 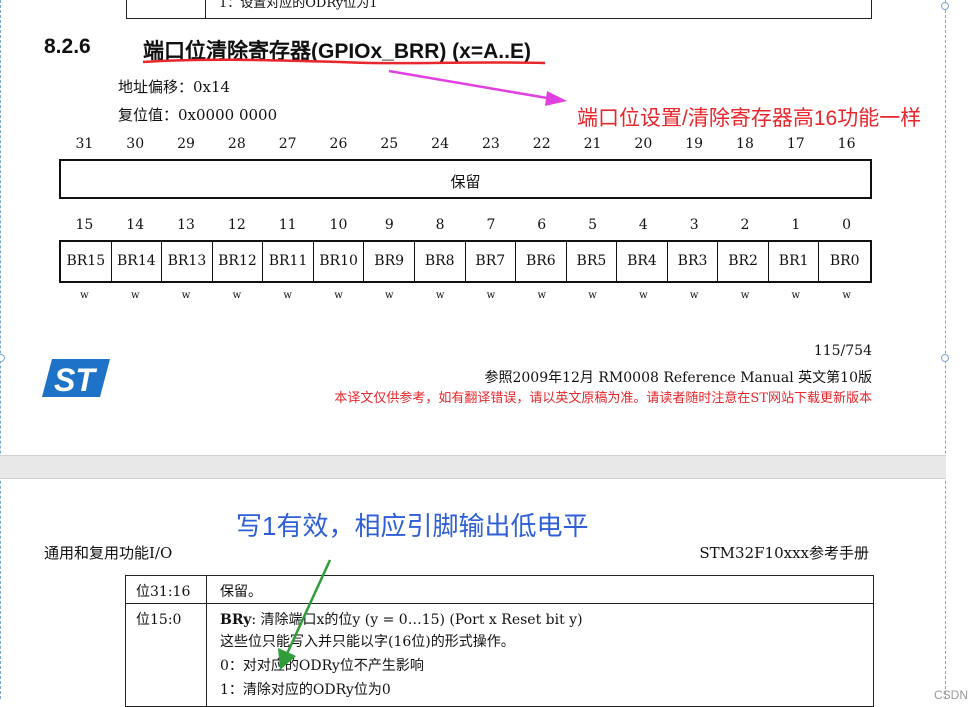 What do you see at coordinates (137, 261) in the screenshot?
I see `register-field-br14: BR14` at bounding box center [137, 261].